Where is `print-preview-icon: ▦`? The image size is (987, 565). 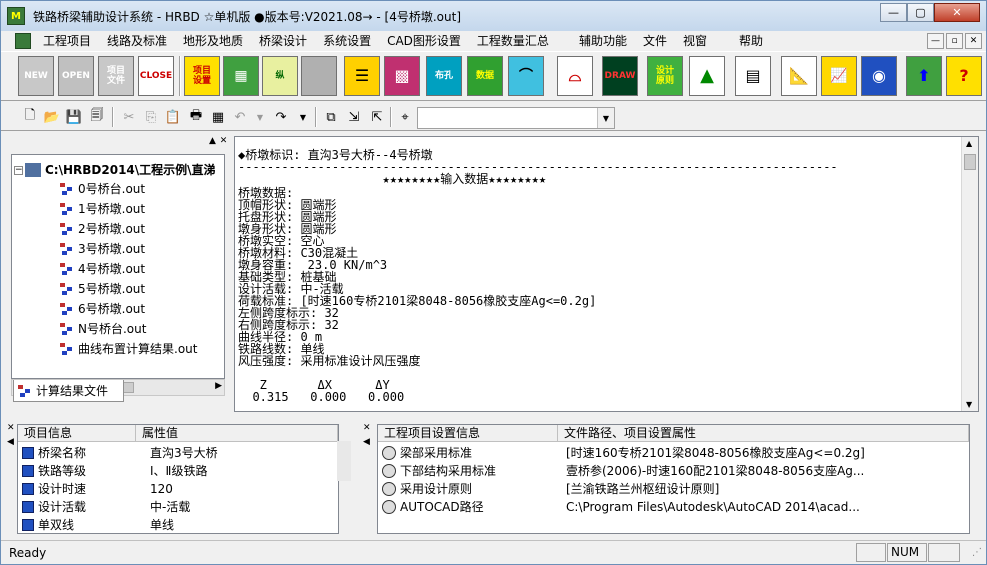
print-preview-icon: ▦ is located at coordinates (218, 117).